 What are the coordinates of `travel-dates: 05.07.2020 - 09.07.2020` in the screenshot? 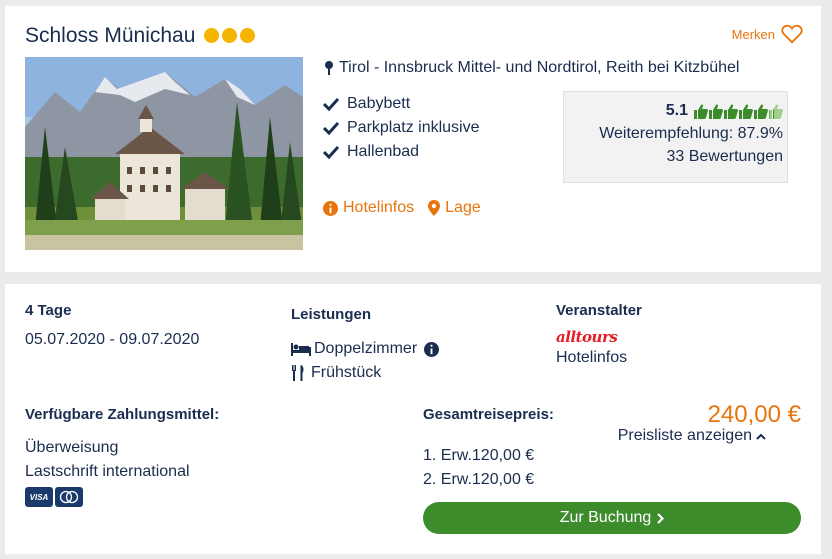 It's located at (112, 339).